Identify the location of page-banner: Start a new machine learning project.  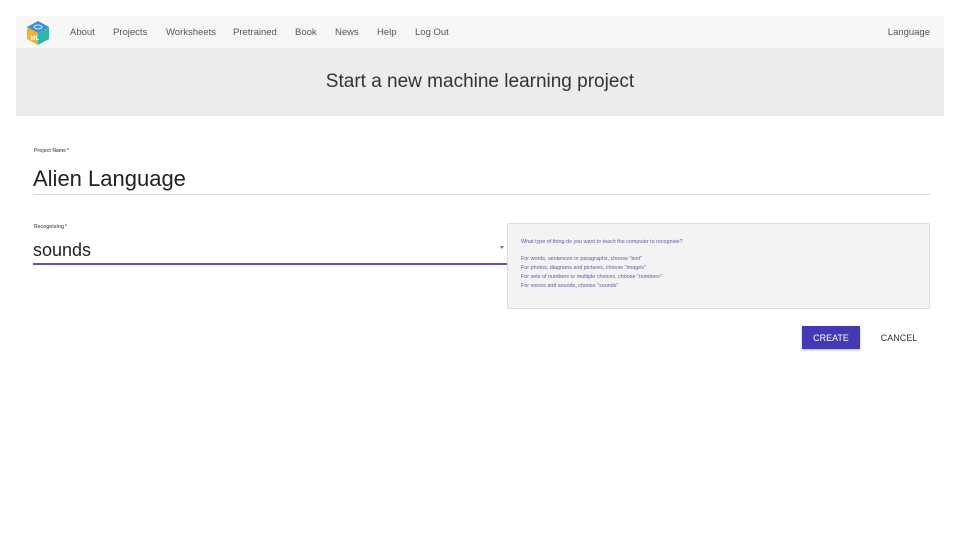
(480, 82).